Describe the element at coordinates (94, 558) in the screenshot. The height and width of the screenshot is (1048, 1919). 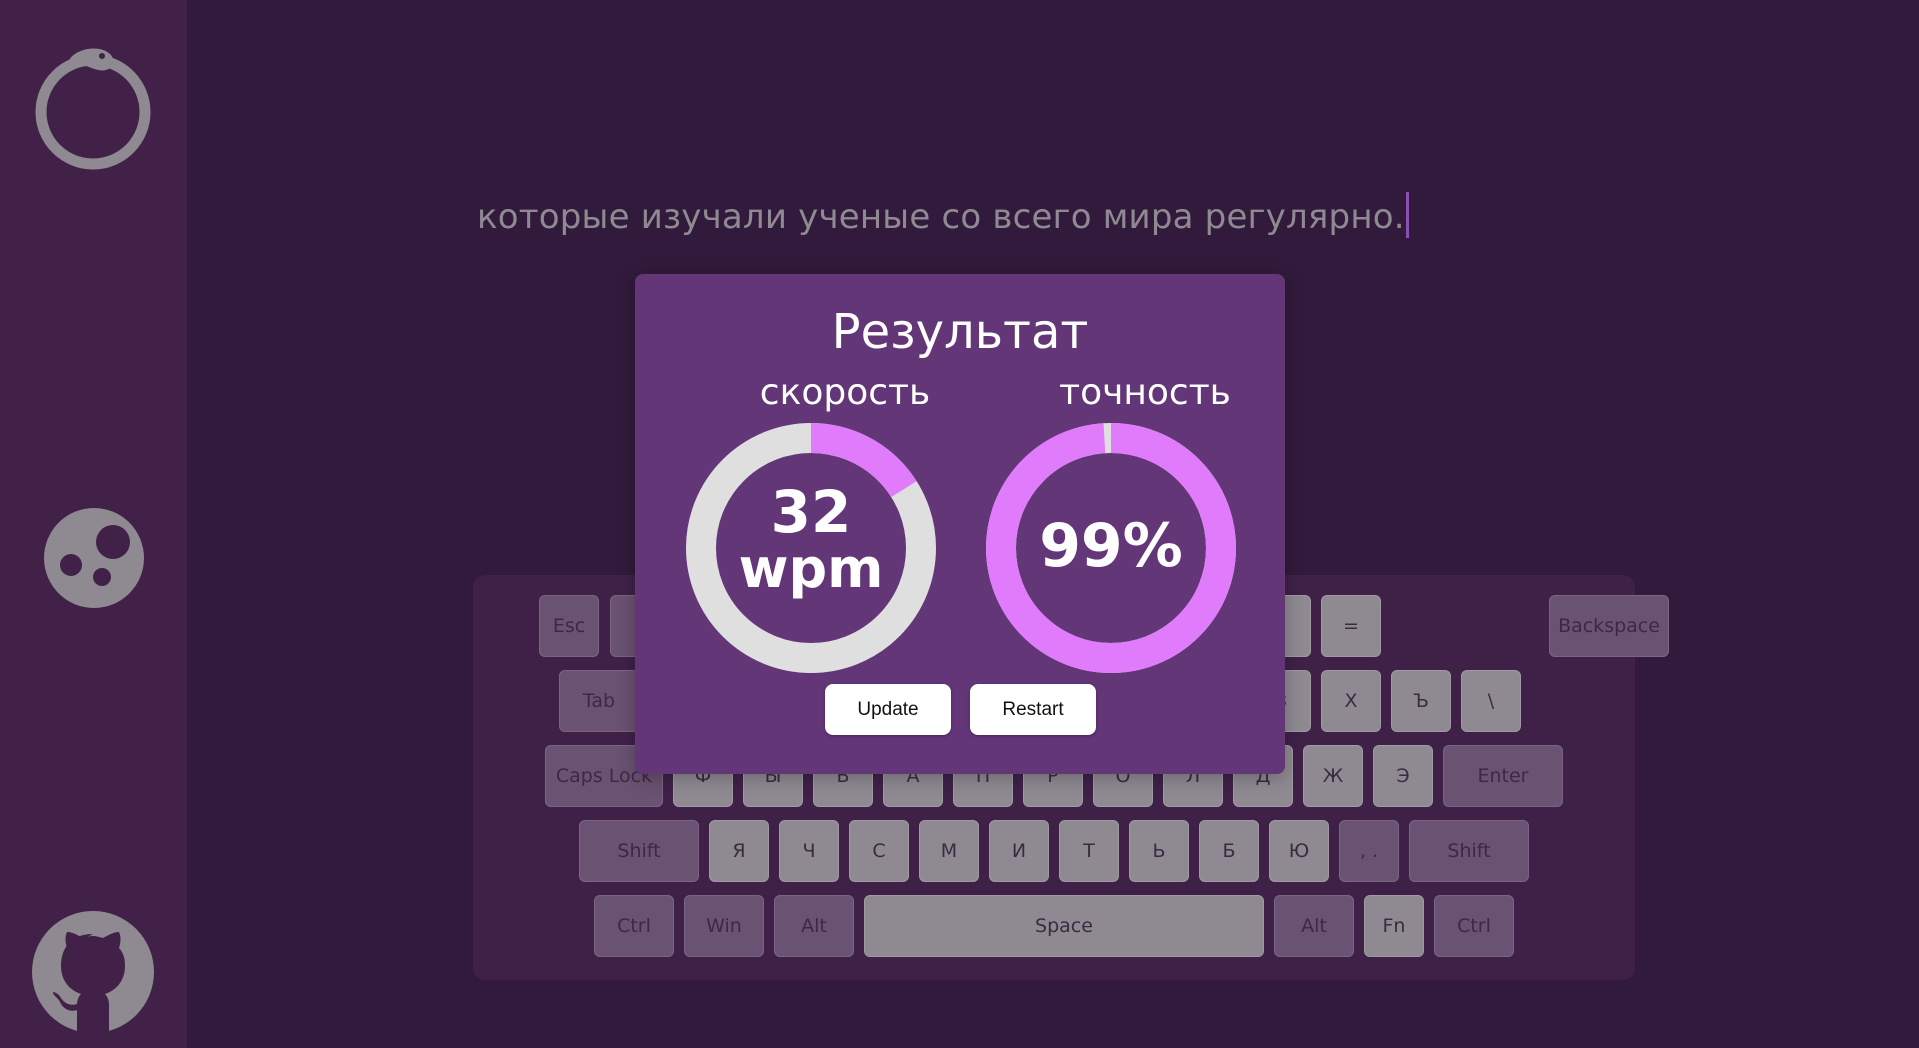
I see `theme-palette-icon` at that location.